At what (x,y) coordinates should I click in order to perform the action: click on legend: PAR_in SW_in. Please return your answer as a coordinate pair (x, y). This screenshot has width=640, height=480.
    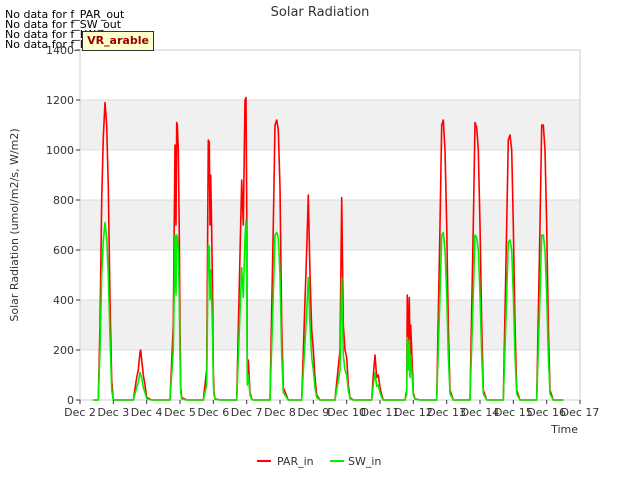
    Looking at the image, I should click on (319, 461).